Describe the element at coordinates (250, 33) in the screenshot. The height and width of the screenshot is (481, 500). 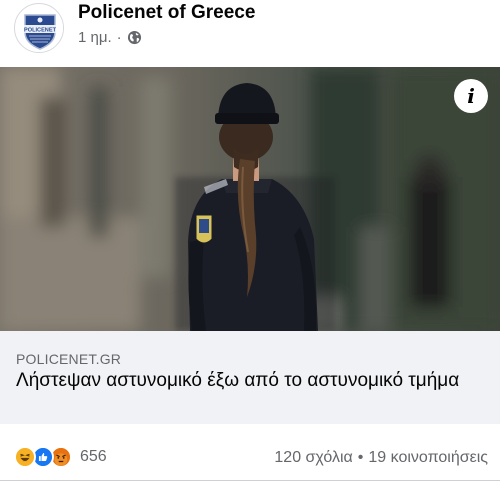
I see `post-header: POLICENET Policenet of Greece 1 ημ. ·` at that location.